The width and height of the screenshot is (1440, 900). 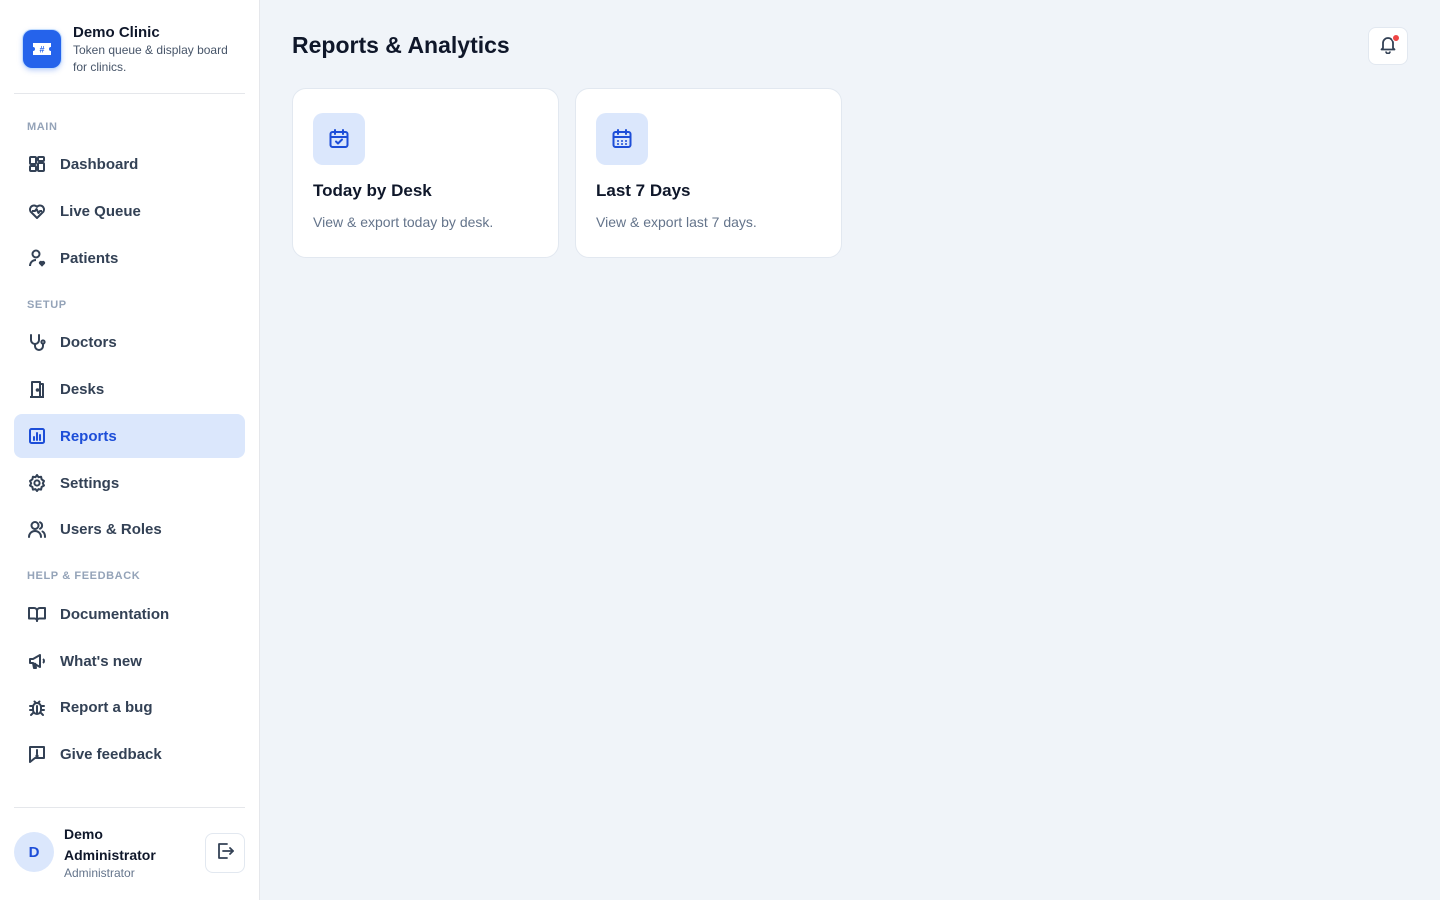 I want to click on sidebar-item-users-roles: Users & Roles, so click(x=129, y=529).